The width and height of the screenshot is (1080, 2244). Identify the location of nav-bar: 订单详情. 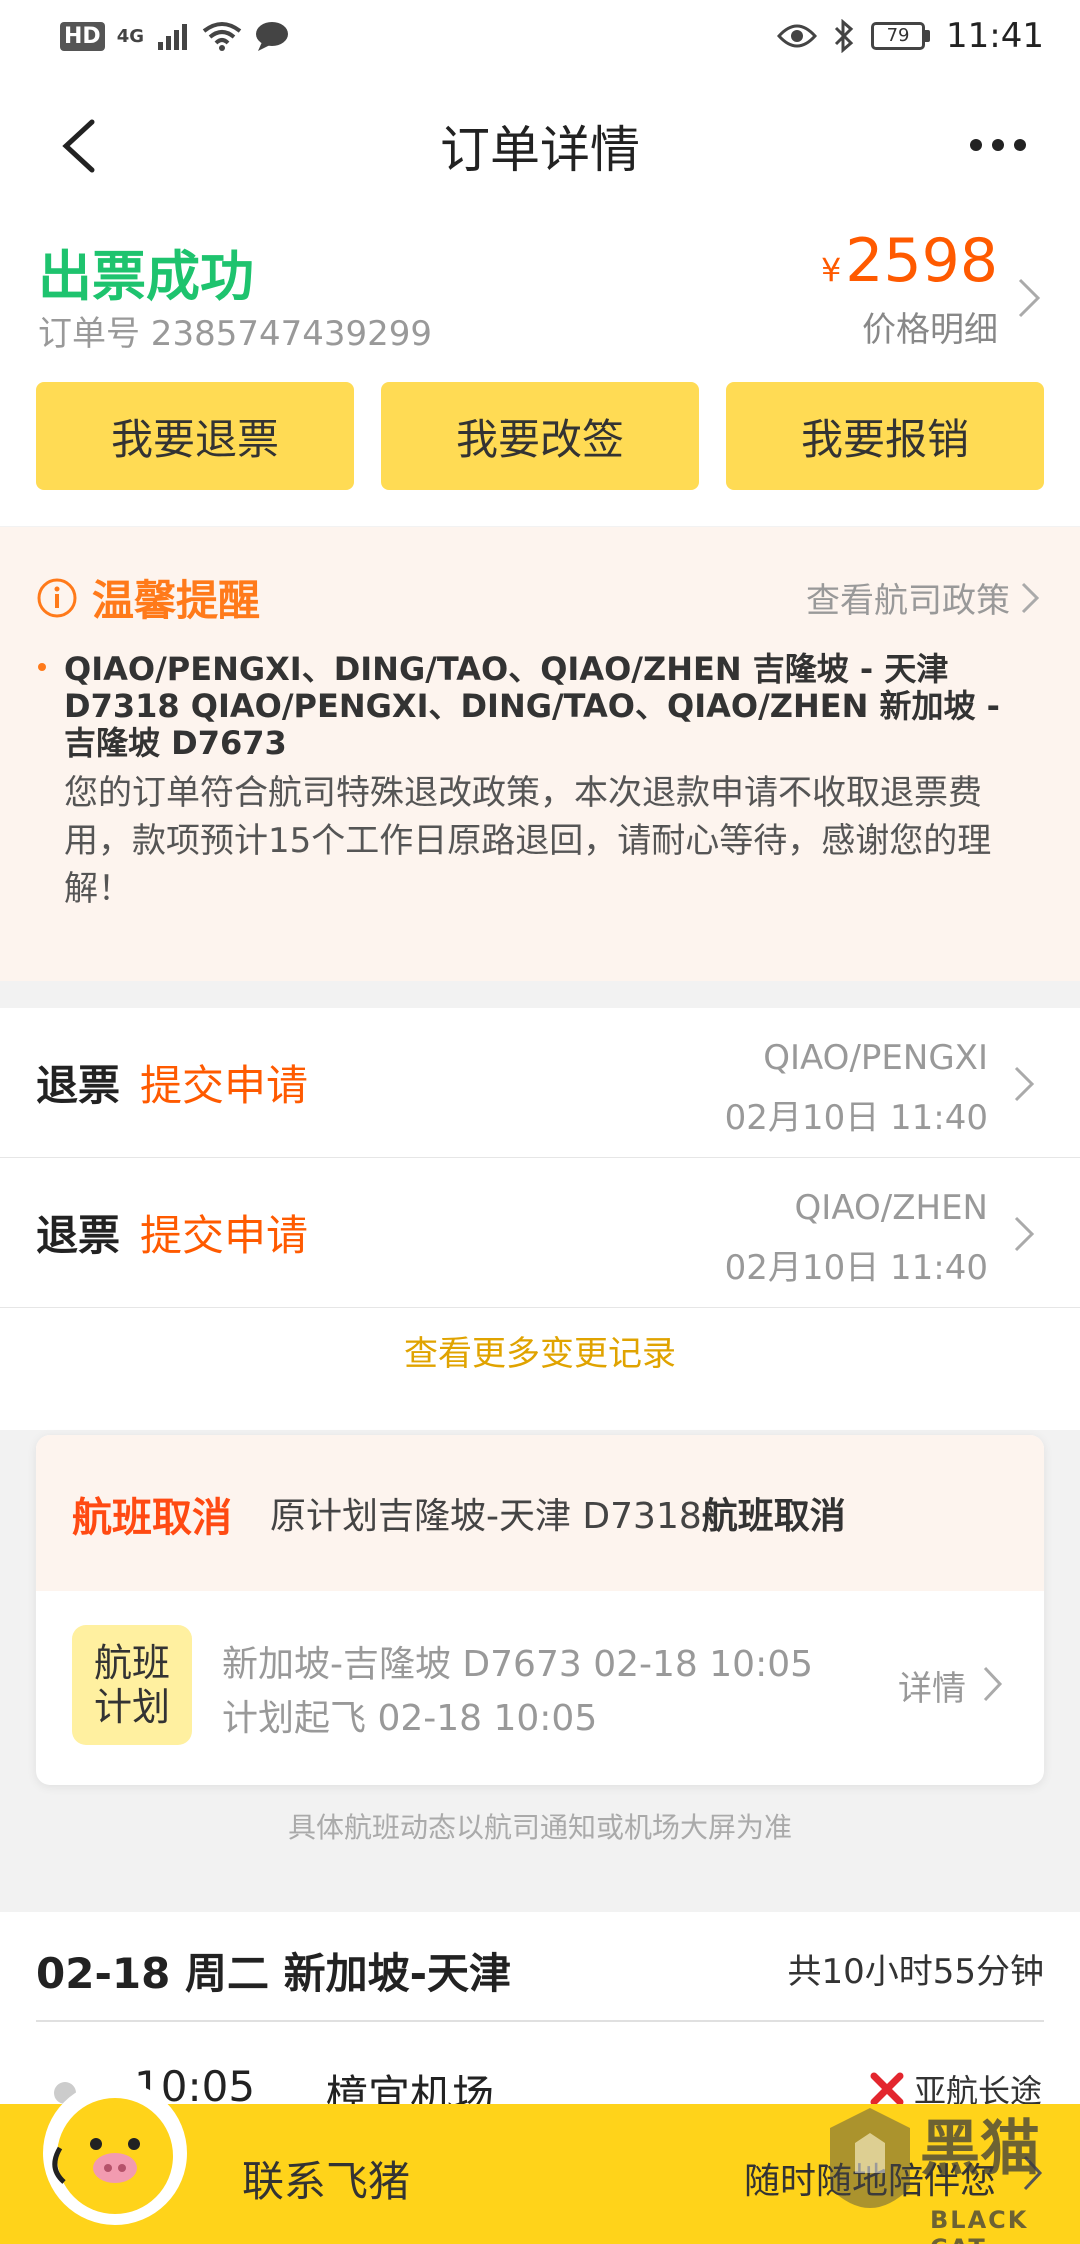
(540, 146).